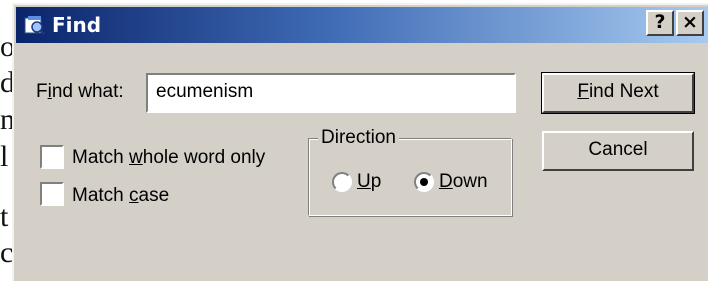 The height and width of the screenshot is (281, 708). I want to click on find-what-label: Find what:, so click(80, 91).